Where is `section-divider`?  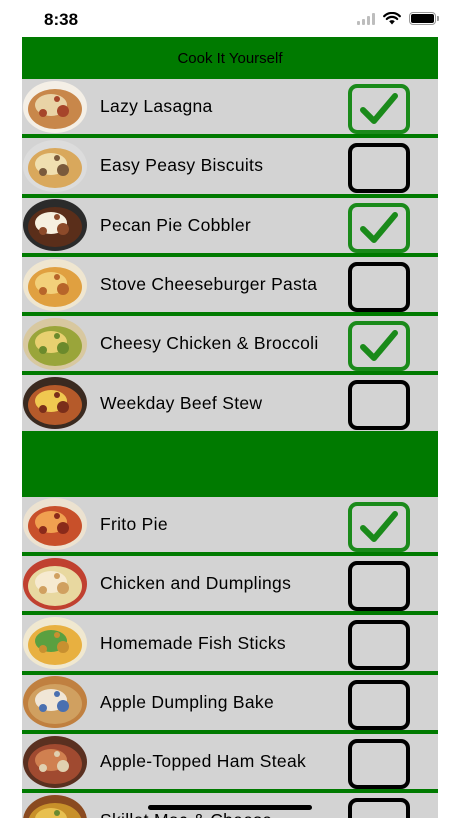
section-divider is located at coordinates (230, 465).